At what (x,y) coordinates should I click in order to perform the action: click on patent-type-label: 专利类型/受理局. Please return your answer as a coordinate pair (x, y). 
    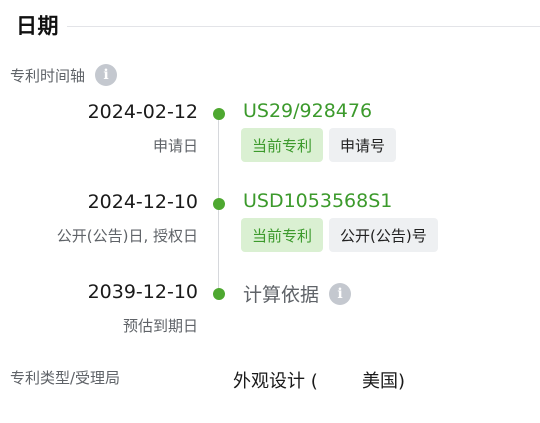
    Looking at the image, I should click on (65, 378).